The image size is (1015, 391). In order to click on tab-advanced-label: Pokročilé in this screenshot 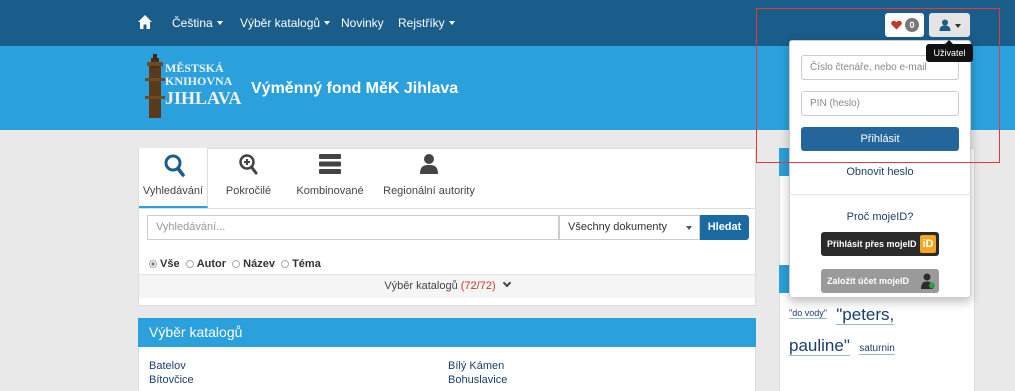, I will do `click(248, 191)`.